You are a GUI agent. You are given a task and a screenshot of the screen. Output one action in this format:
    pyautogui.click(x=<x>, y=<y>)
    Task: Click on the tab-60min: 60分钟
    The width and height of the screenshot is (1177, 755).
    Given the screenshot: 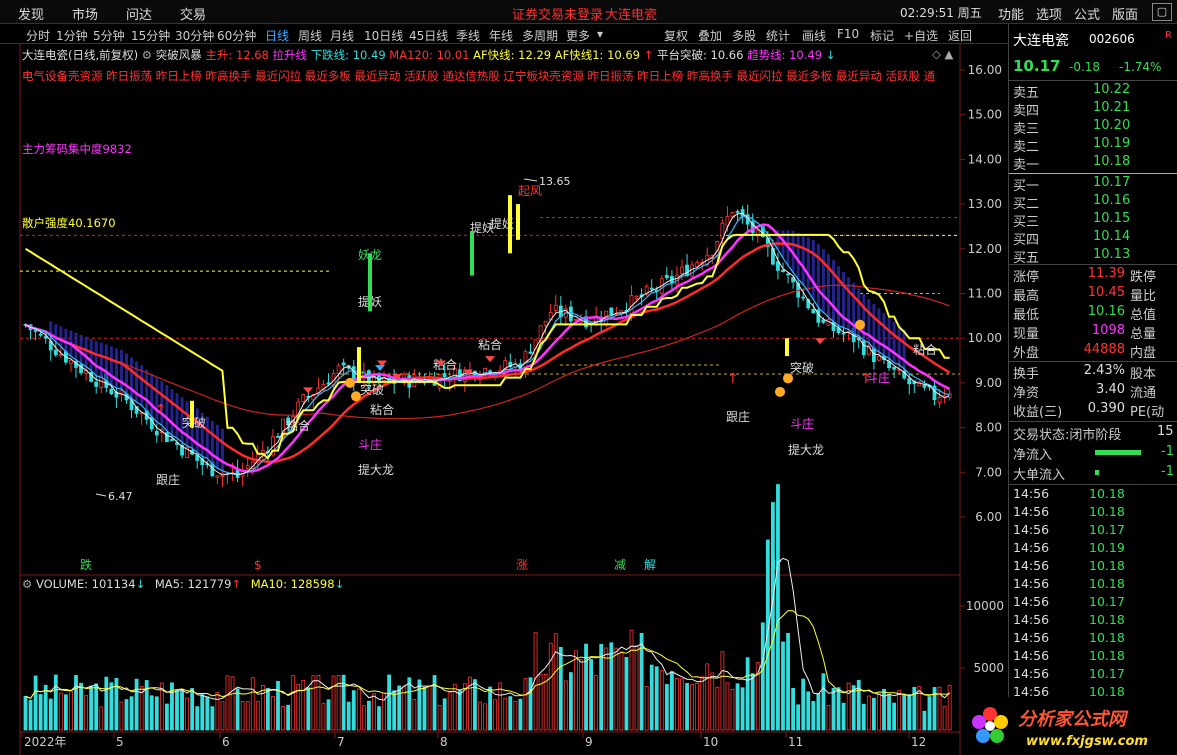 What is the action you would take?
    pyautogui.click(x=236, y=35)
    